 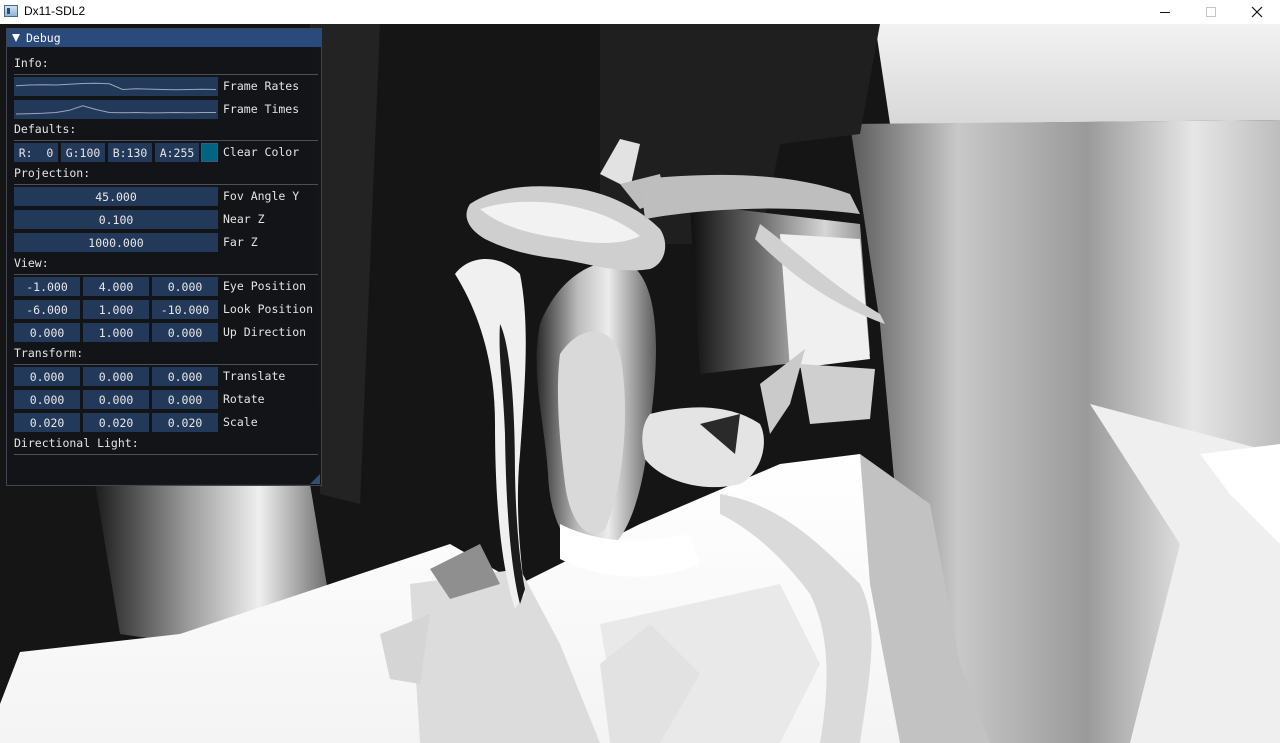 I want to click on frame-times-plot, so click(x=116, y=109).